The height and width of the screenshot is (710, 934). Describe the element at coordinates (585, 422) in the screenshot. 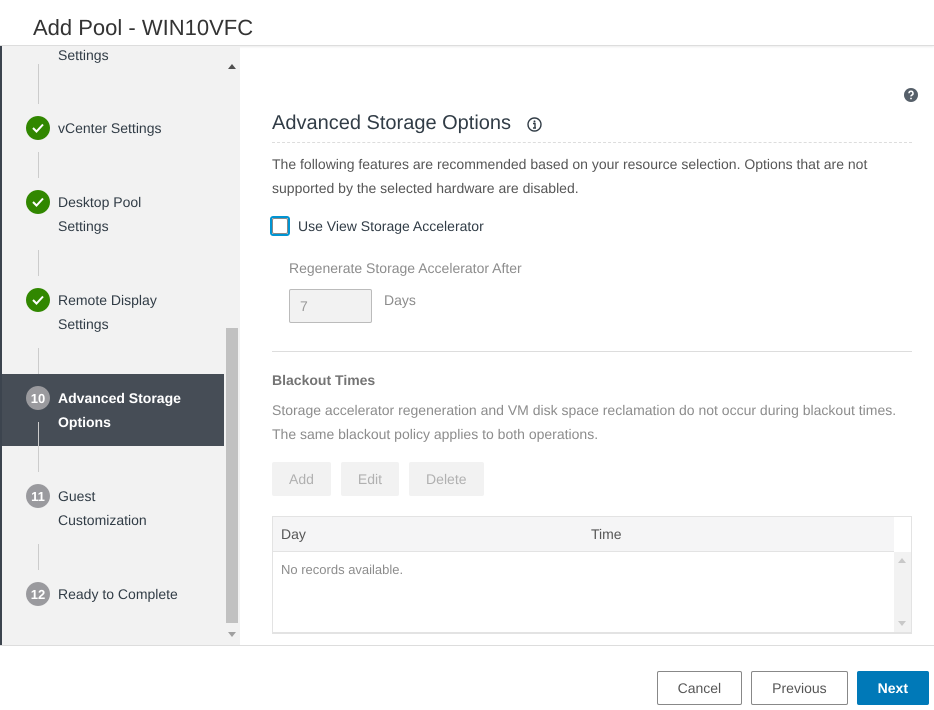

I see `description-text: Storage accelerator regeneration and VM disk space reclamation do not occur during blackout times. The same blackout policy applies to both operations.` at that location.